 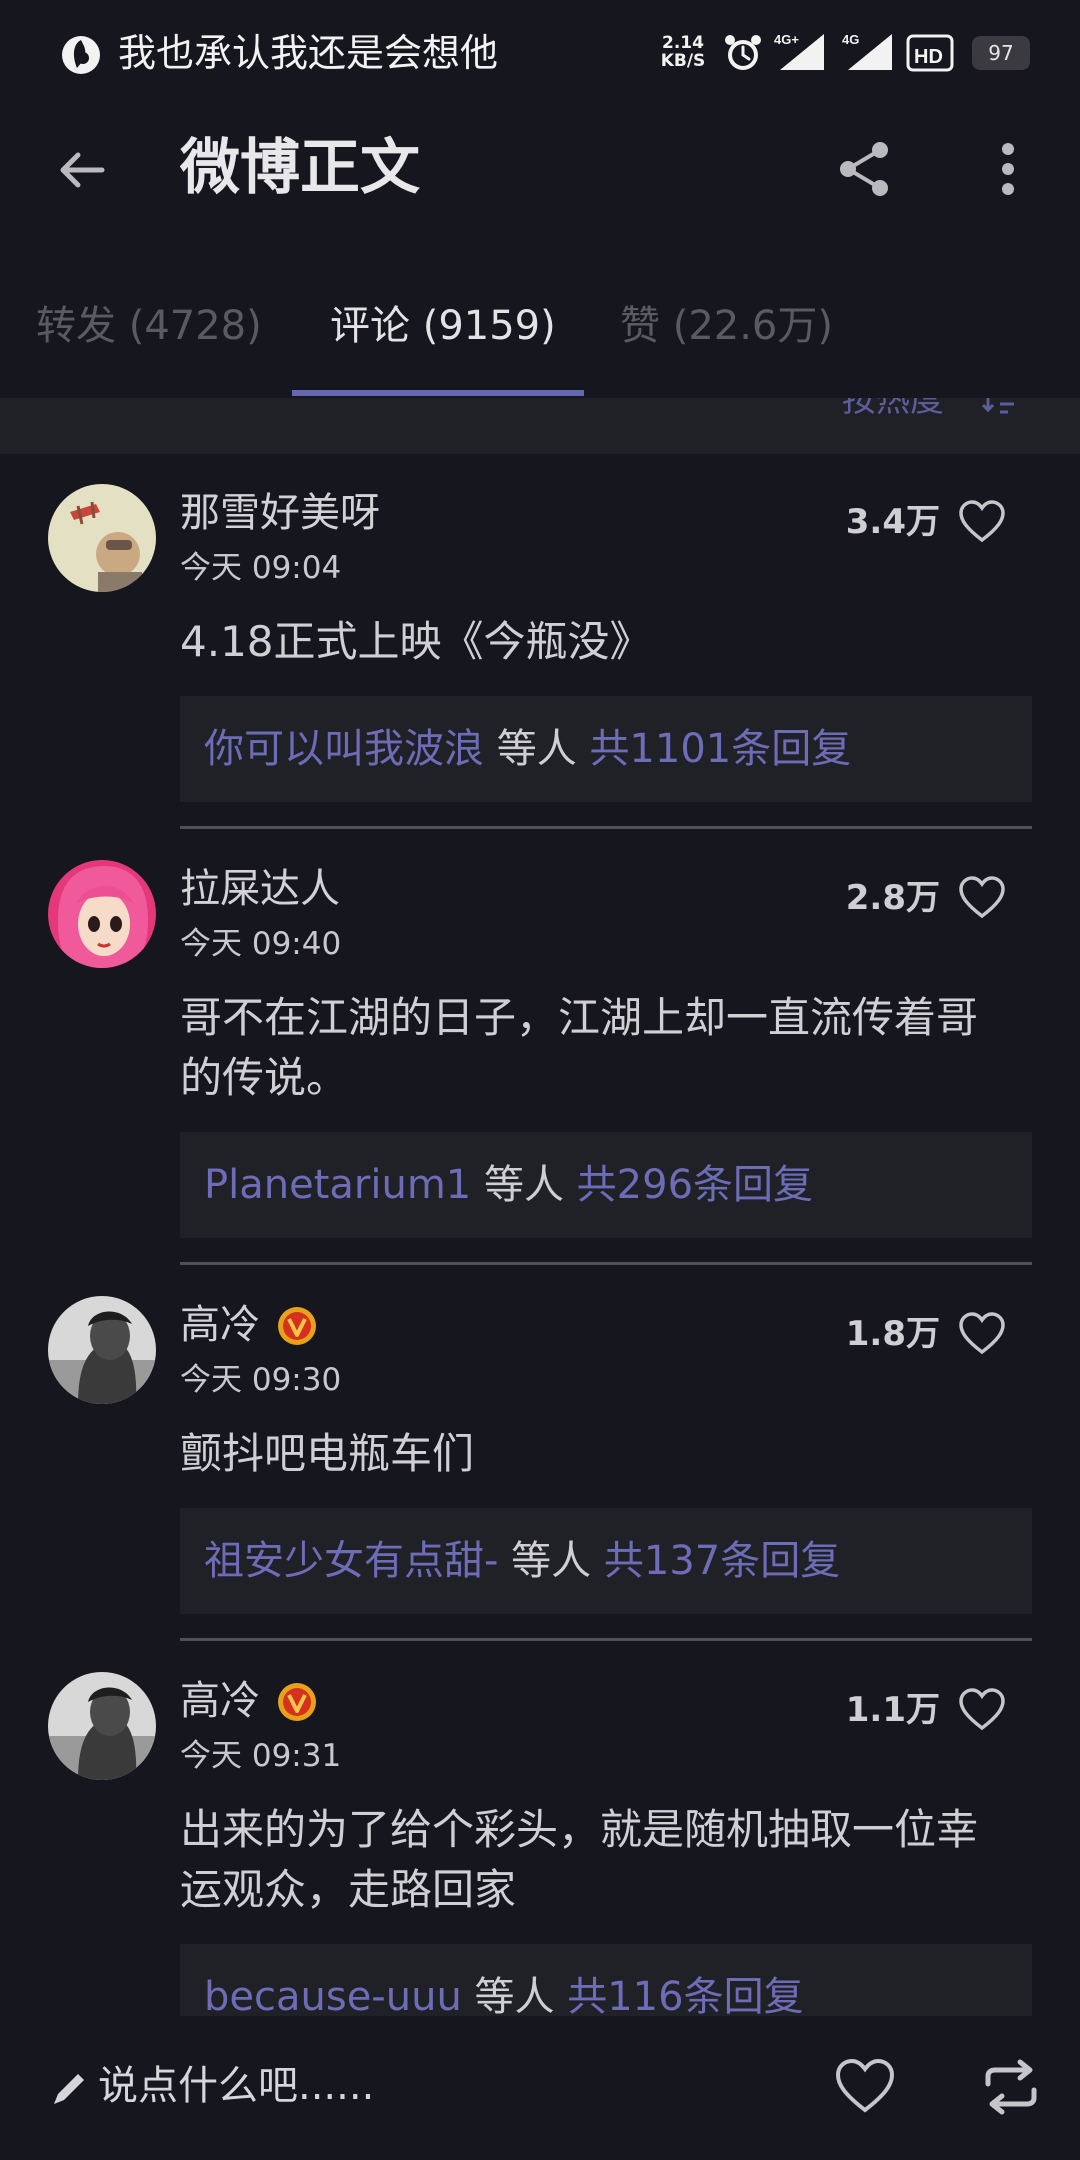 What do you see at coordinates (892, 522) in the screenshot?
I see `comment-like-count: 3.4万` at bounding box center [892, 522].